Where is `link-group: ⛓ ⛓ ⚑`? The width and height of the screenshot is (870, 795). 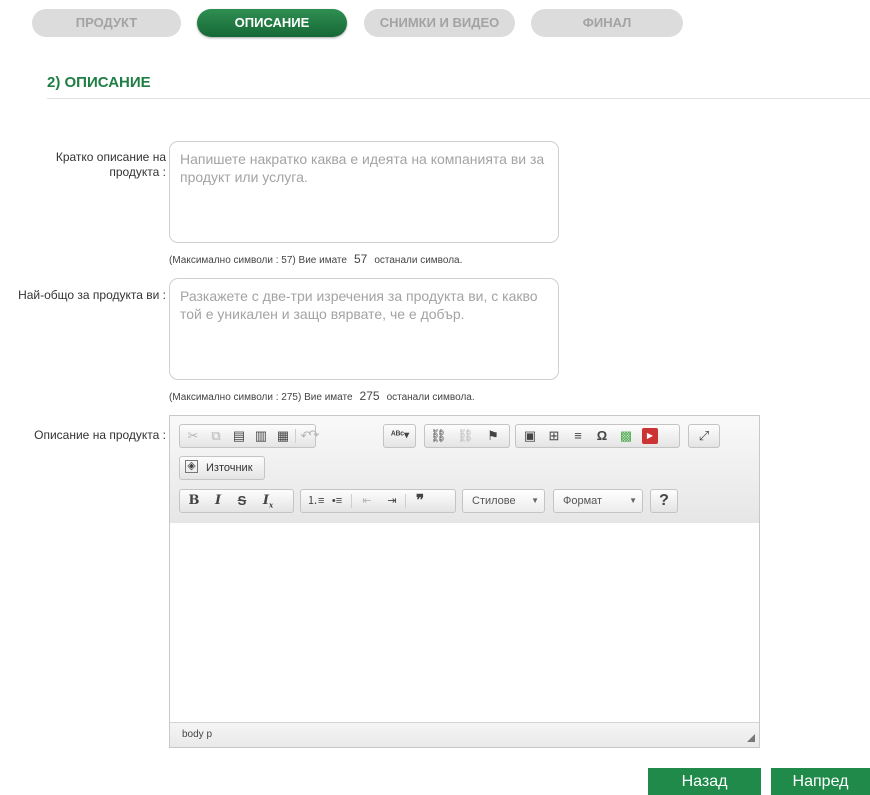 link-group: ⛓ ⛓ ⚑ is located at coordinates (467, 436).